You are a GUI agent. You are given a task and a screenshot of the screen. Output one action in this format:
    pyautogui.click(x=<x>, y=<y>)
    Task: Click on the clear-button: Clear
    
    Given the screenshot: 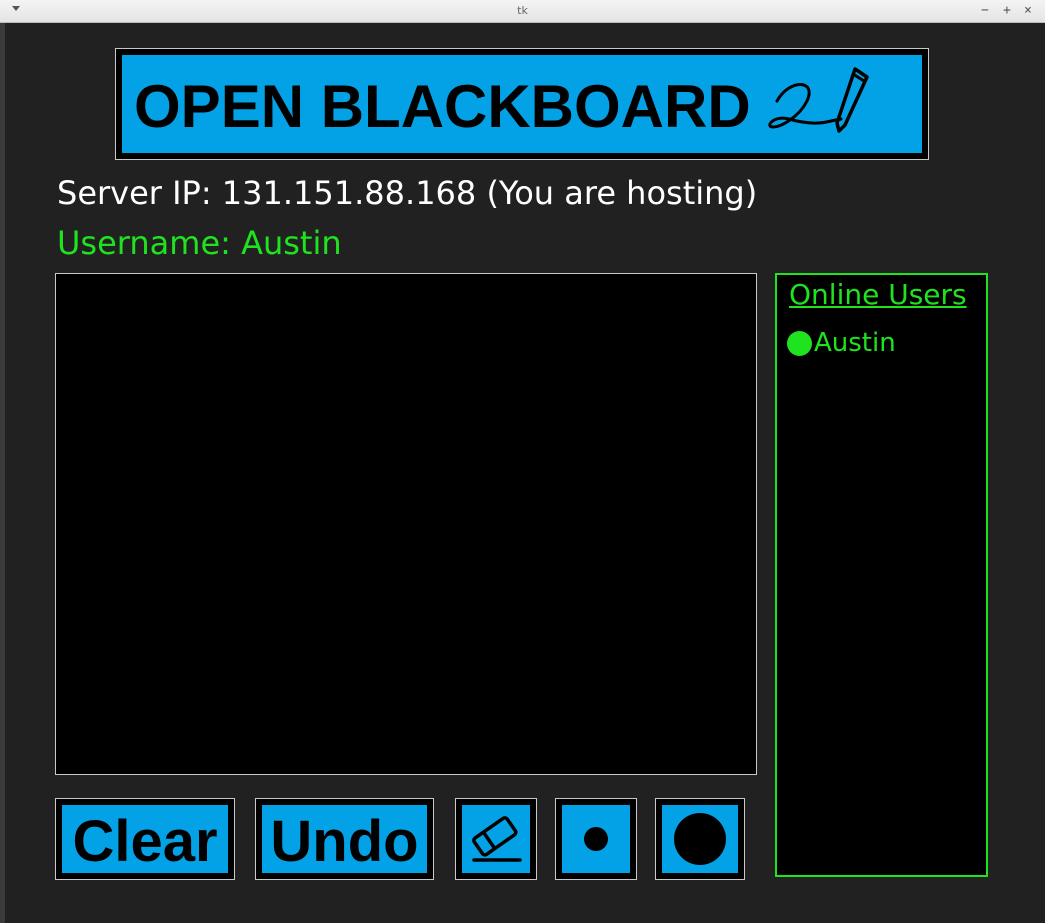 What is the action you would take?
    pyautogui.click(x=145, y=839)
    